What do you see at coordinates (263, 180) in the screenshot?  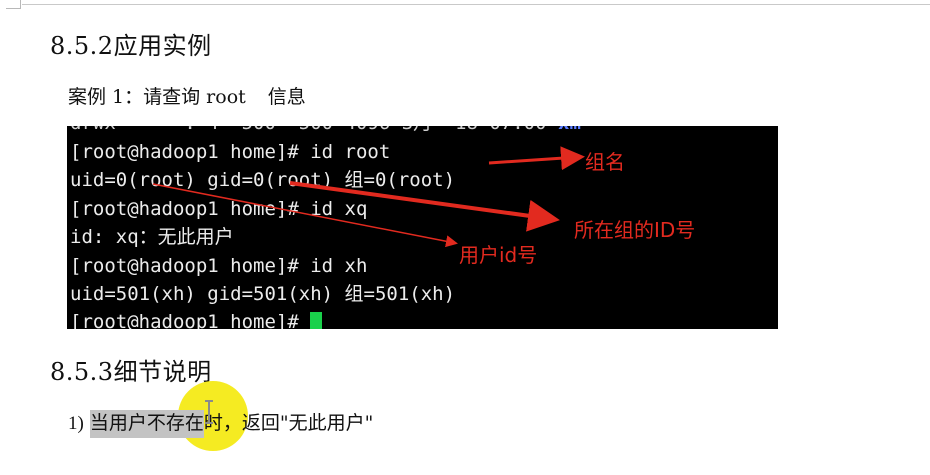 I see `terminal-line: uid=0(root) gid=0(root) 组=0(root)` at bounding box center [263, 180].